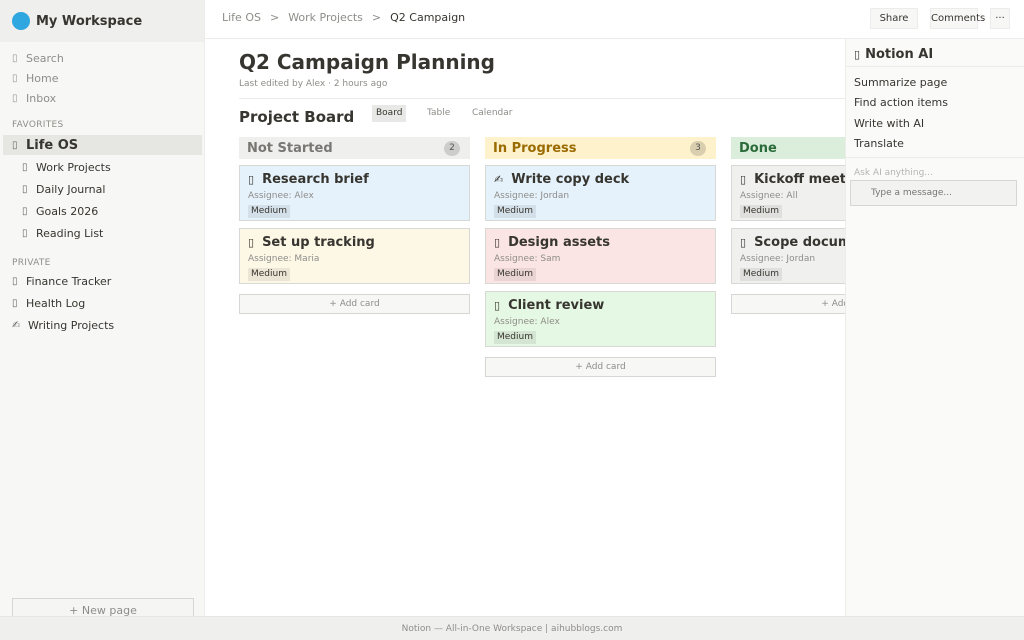 The image size is (1024, 640). What do you see at coordinates (893, 54) in the screenshot?
I see `ai-panel-title-row: ▯ Notion AI` at bounding box center [893, 54].